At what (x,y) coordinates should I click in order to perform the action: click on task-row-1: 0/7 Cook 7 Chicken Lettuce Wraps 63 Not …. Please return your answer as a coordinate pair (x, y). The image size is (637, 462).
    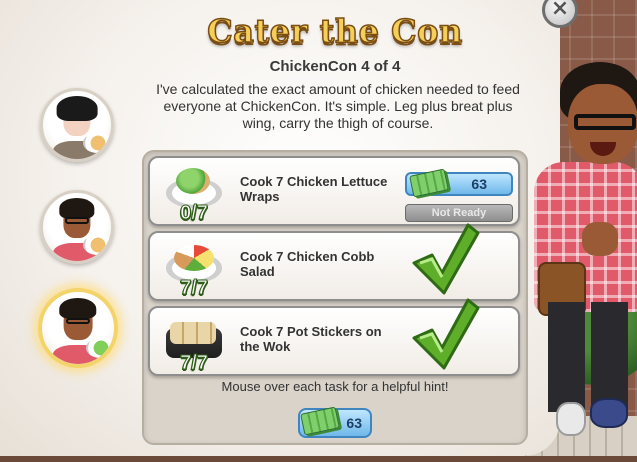
    Looking at the image, I should click on (334, 191).